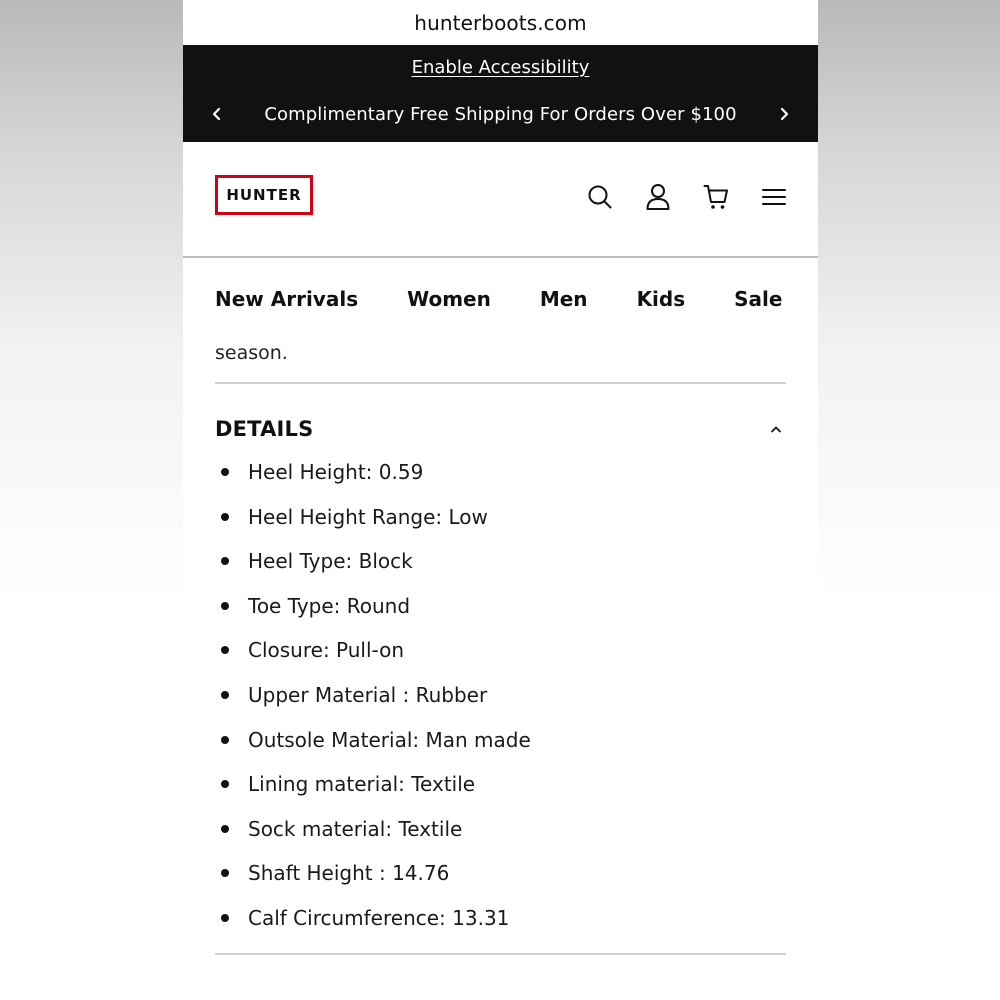  What do you see at coordinates (500, 836) in the screenshot?
I see `list-item: Sock material: Textile` at bounding box center [500, 836].